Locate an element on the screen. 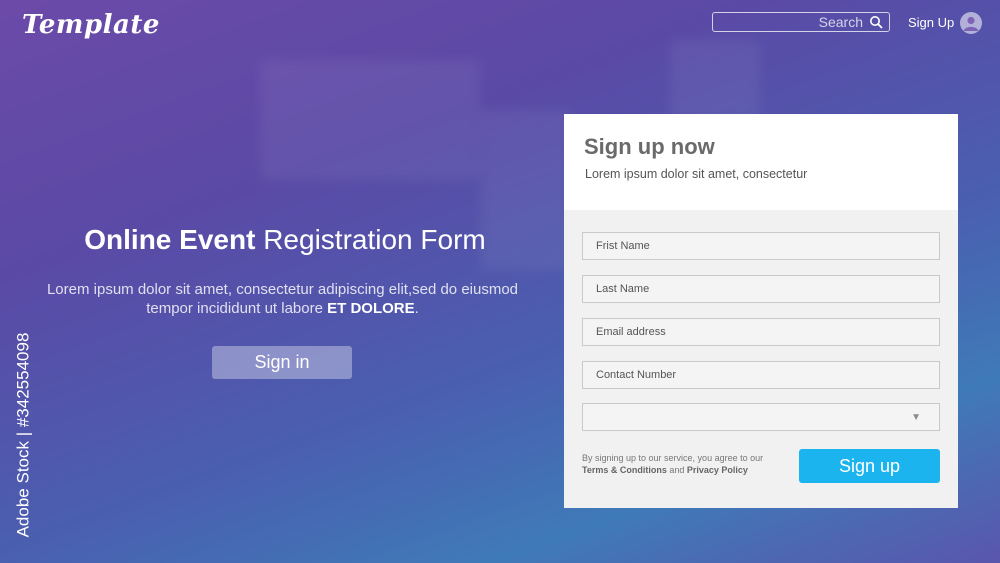  hero-title: Online Event Registration Form is located at coordinates (285, 240).